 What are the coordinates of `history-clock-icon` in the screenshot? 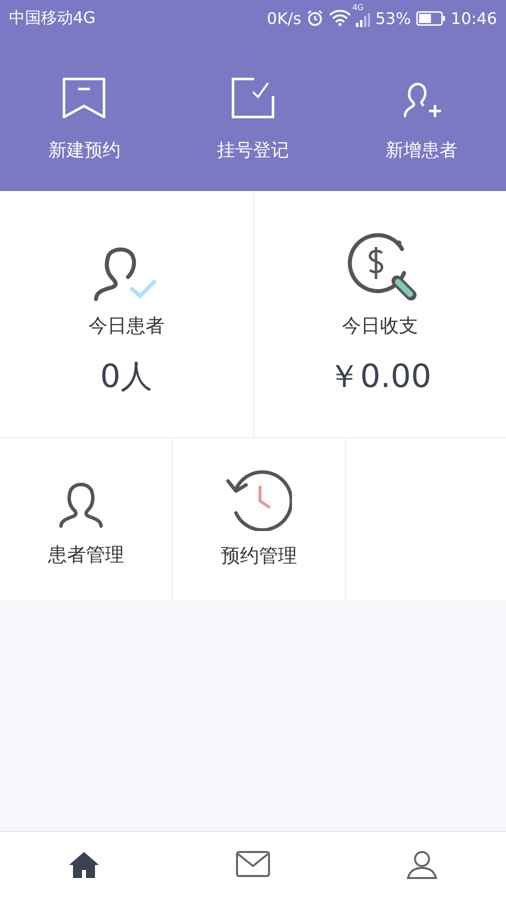 It's located at (259, 500).